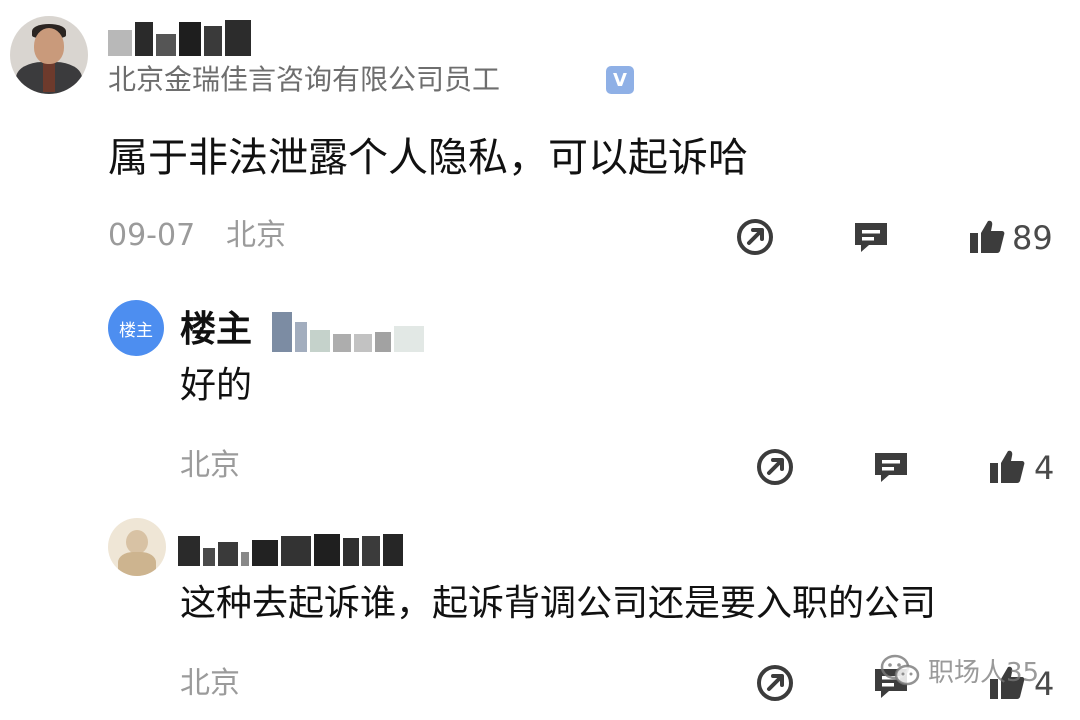  Describe the element at coordinates (1032, 238) in the screenshot. I see `like-count: 89` at that location.